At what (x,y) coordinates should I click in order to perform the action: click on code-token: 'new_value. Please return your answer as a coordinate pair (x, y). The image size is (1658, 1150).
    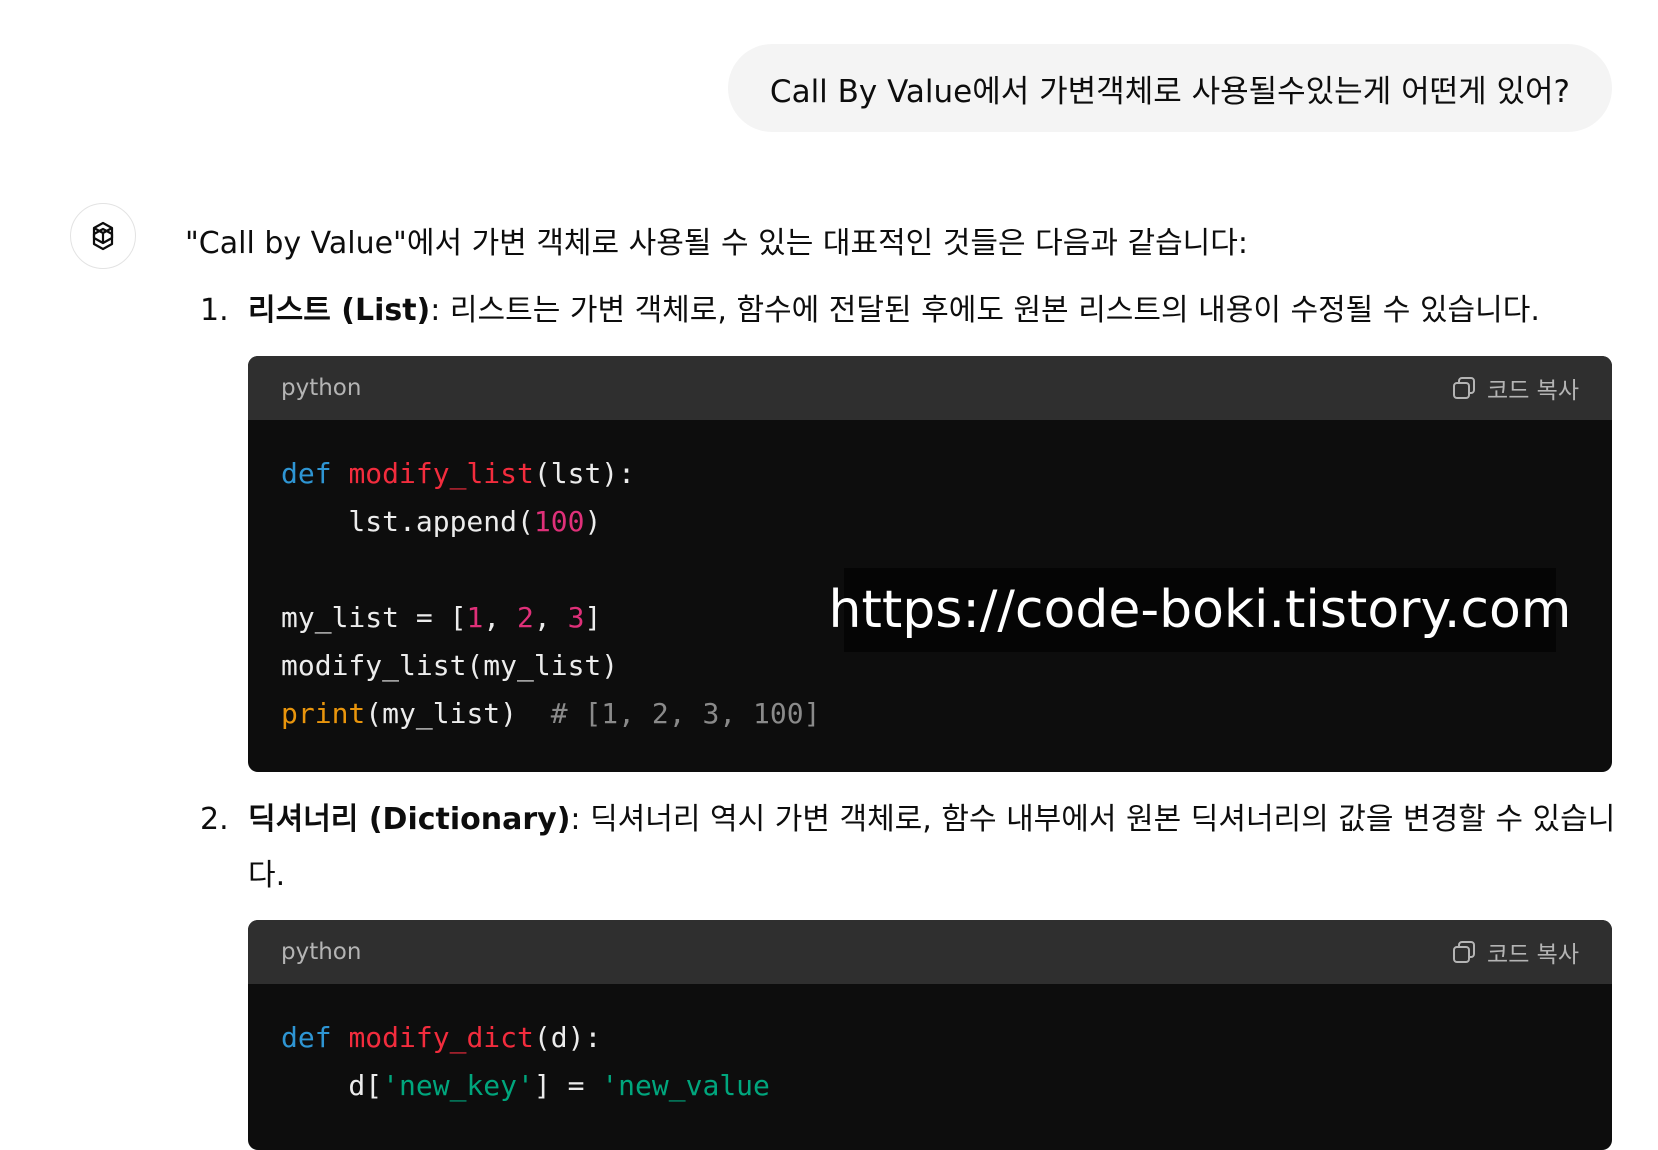
    Looking at the image, I should click on (685, 1085).